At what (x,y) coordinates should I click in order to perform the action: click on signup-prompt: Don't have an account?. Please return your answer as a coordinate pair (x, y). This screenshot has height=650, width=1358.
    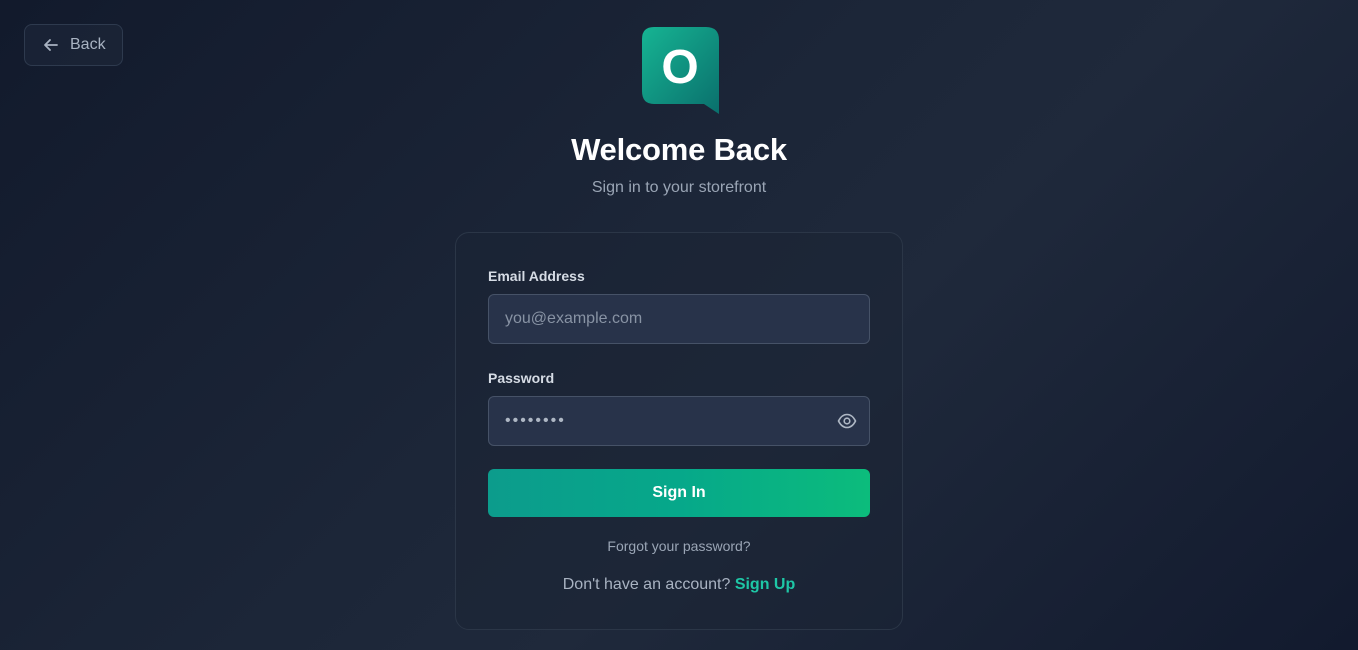
    Looking at the image, I should click on (646, 584).